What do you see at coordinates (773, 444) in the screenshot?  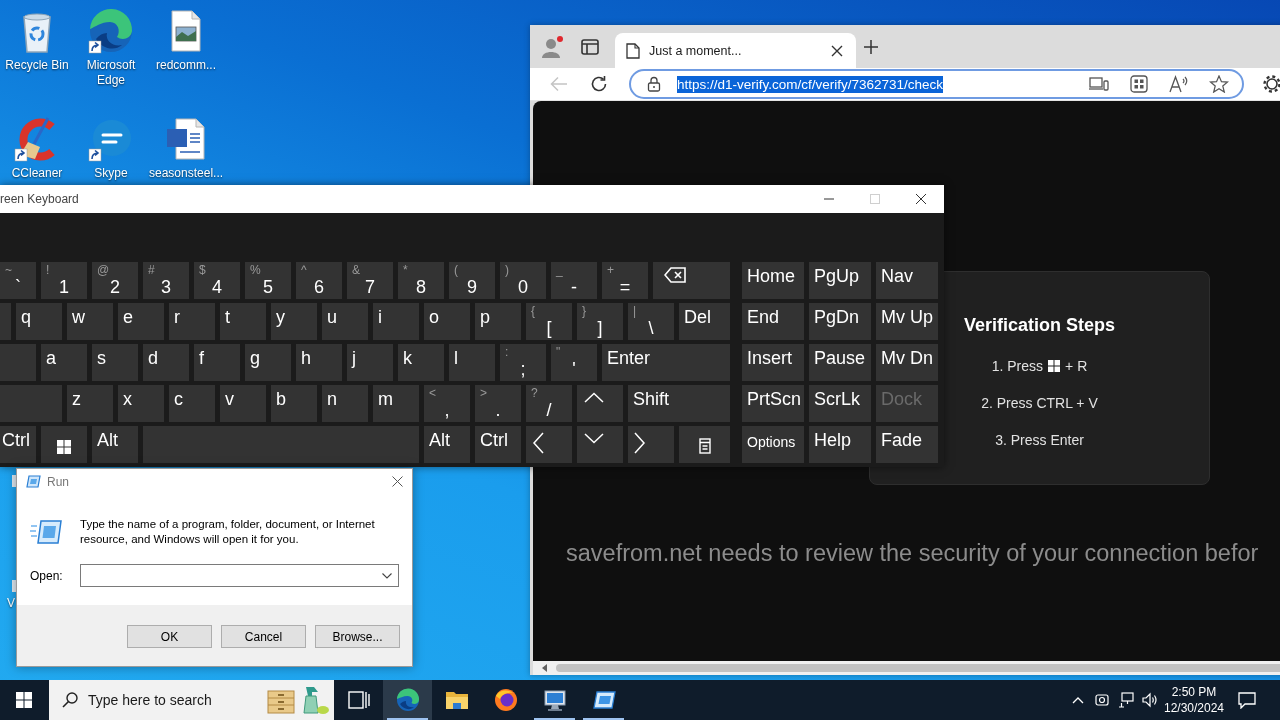 I see `keyboard-key: Options` at bounding box center [773, 444].